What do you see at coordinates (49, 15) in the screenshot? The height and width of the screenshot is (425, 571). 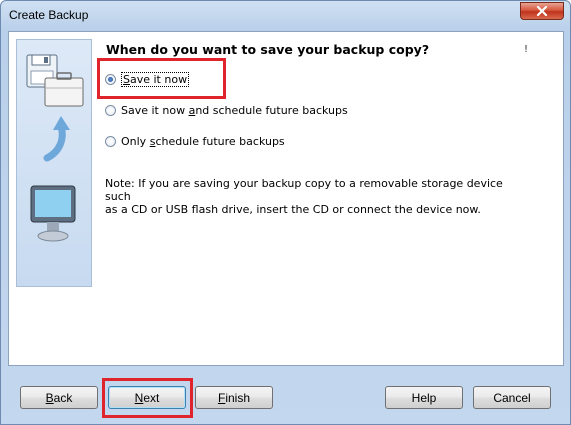 I see `window-title: Create Backup` at bounding box center [49, 15].